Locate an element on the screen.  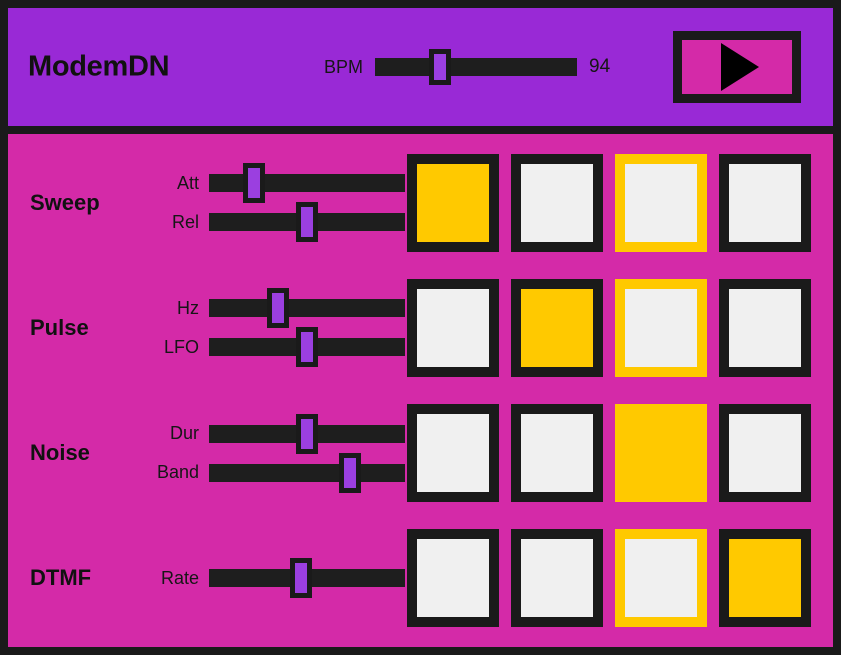
pulse-hz-slider is located at coordinates (307, 308).